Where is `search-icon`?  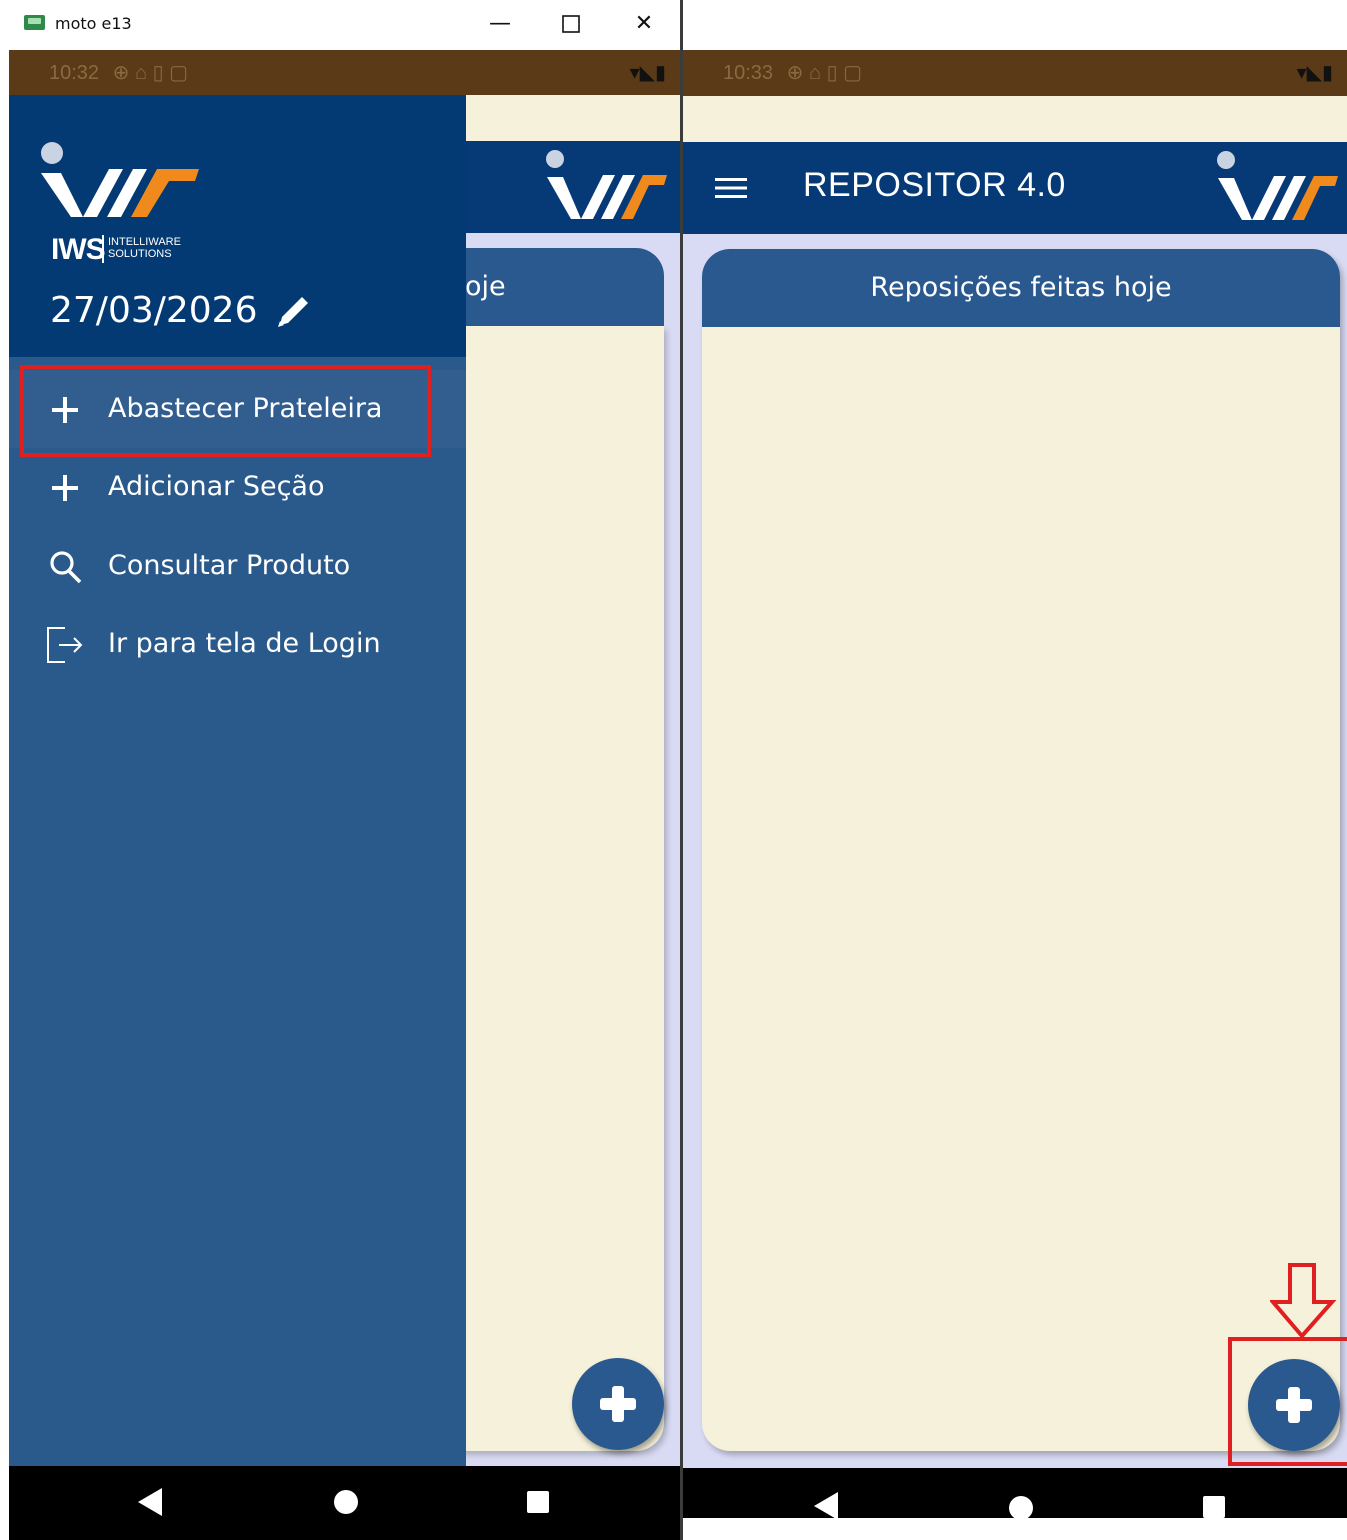 search-icon is located at coordinates (66, 567).